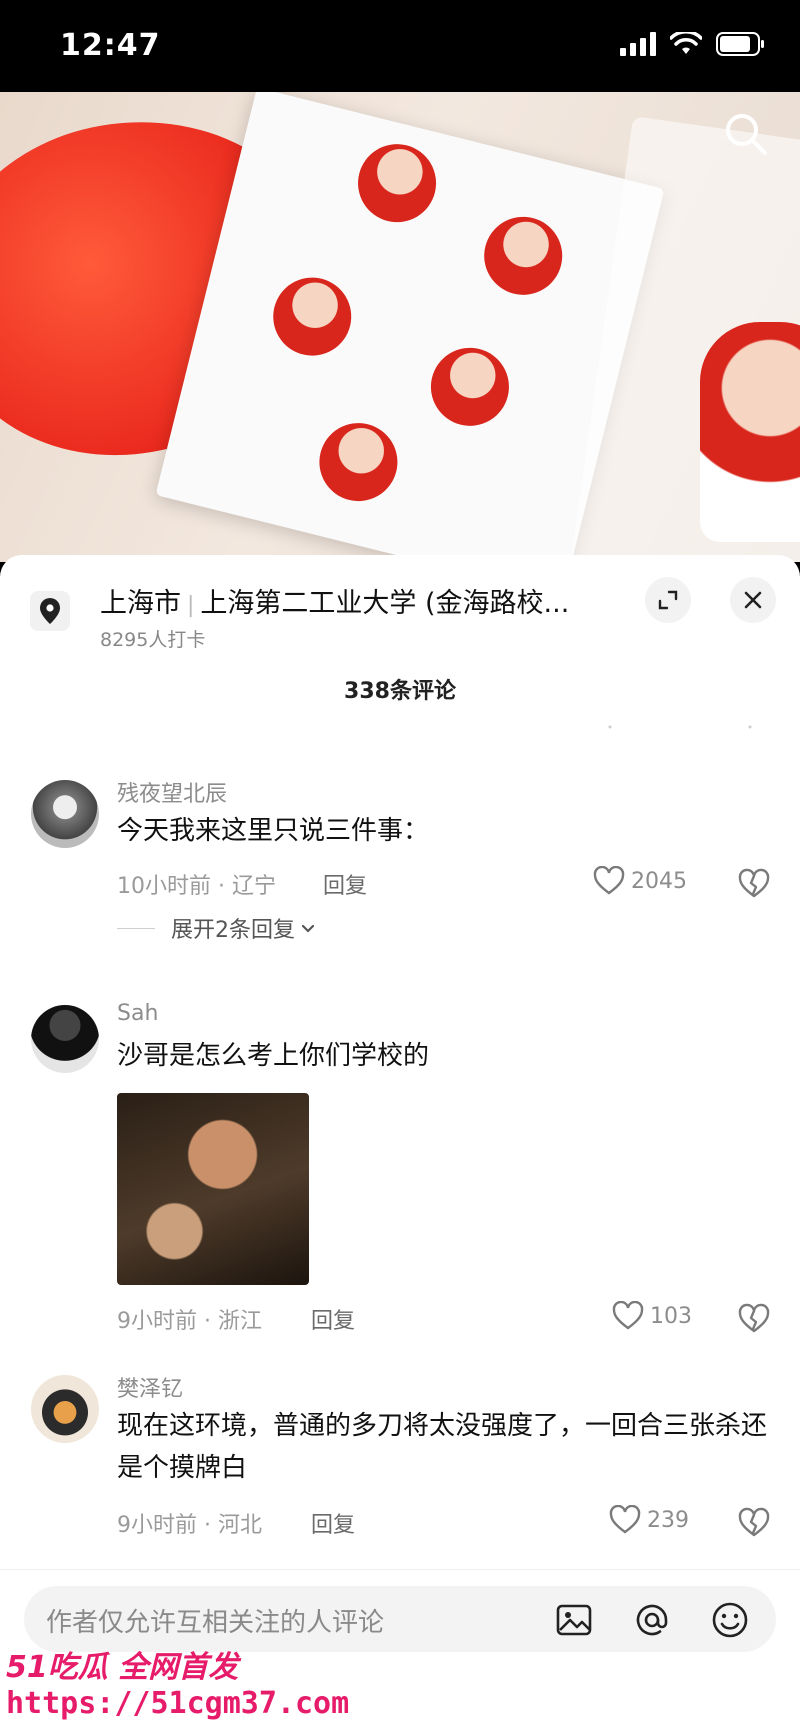 The image size is (800, 1732). What do you see at coordinates (50, 611) in the screenshot?
I see `location-pin-icon` at bounding box center [50, 611].